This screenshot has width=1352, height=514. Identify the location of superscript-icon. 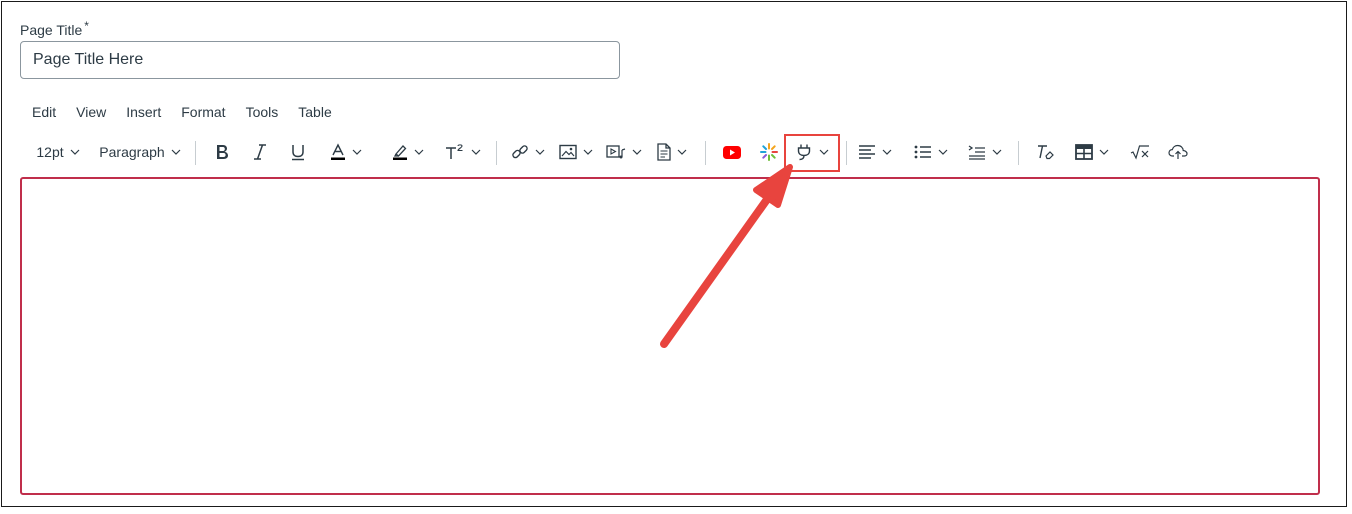
(454, 151).